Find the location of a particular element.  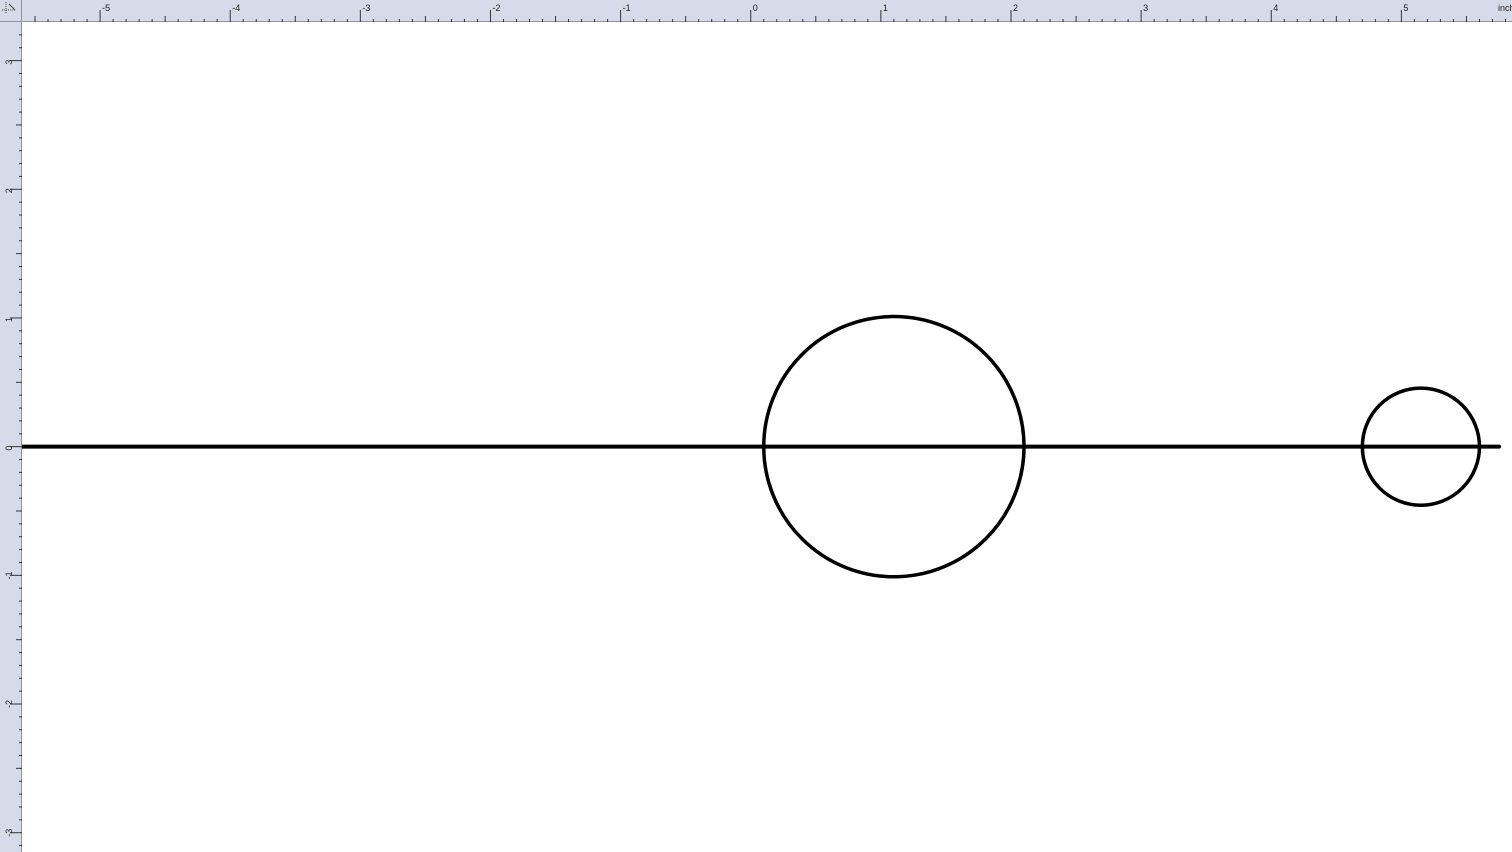

horizontal-ruler: -5 -4 -3 -2 -1 0 1 2 3 4 5 inches is located at coordinates (767, 11).